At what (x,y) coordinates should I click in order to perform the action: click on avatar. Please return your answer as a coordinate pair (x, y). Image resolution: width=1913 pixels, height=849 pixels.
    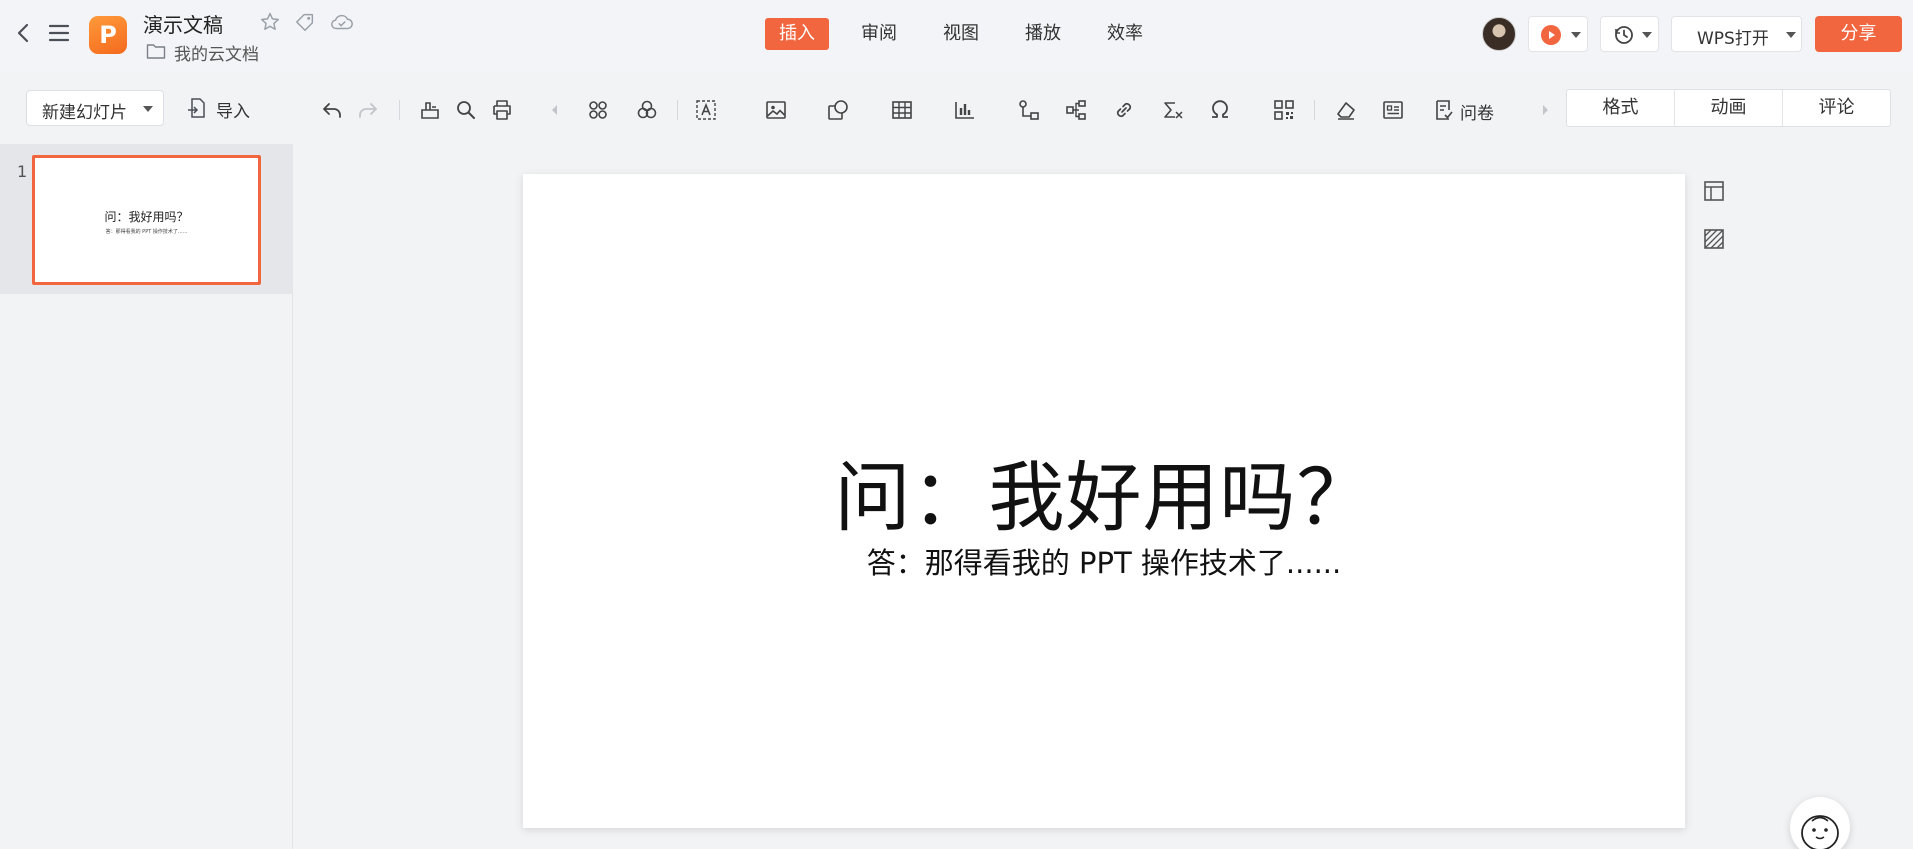
    Looking at the image, I should click on (1499, 34).